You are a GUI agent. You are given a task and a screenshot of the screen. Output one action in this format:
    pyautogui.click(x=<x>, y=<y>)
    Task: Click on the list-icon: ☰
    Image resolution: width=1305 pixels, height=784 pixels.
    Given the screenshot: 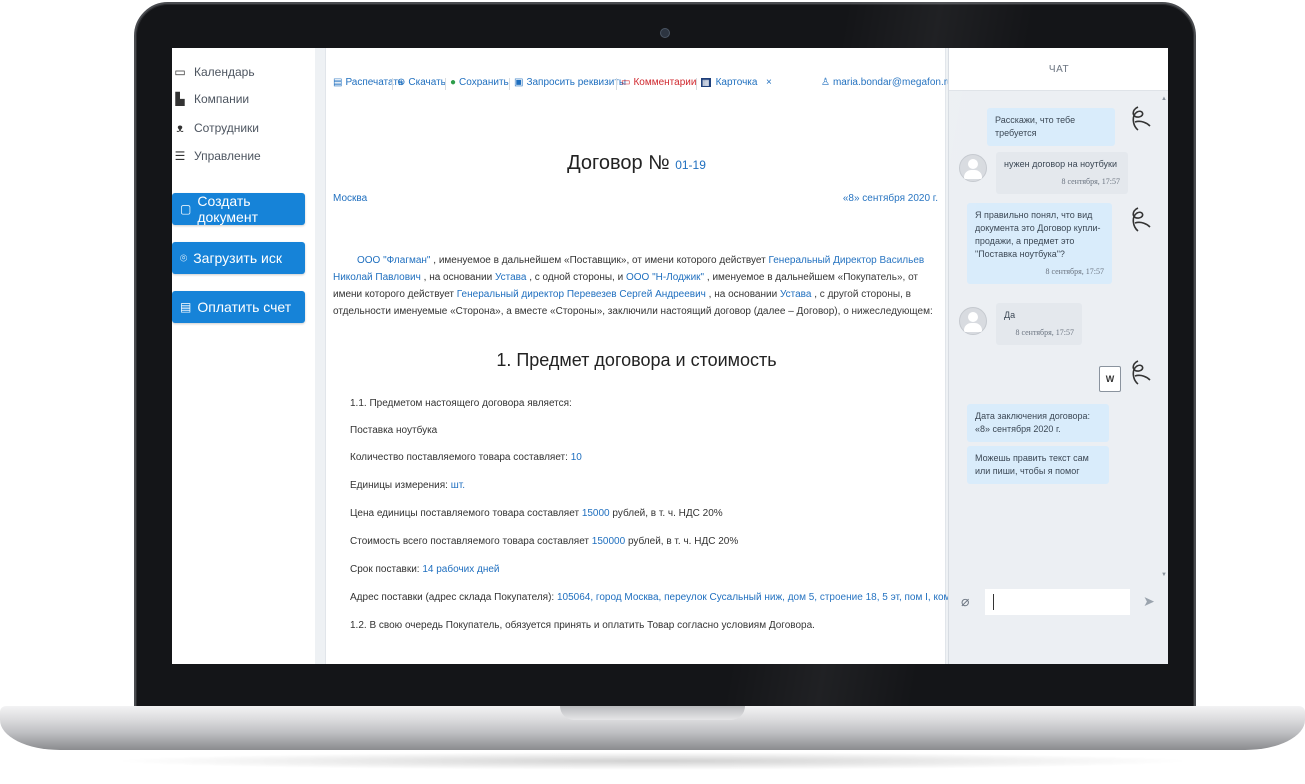 What is the action you would take?
    pyautogui.click(x=180, y=156)
    